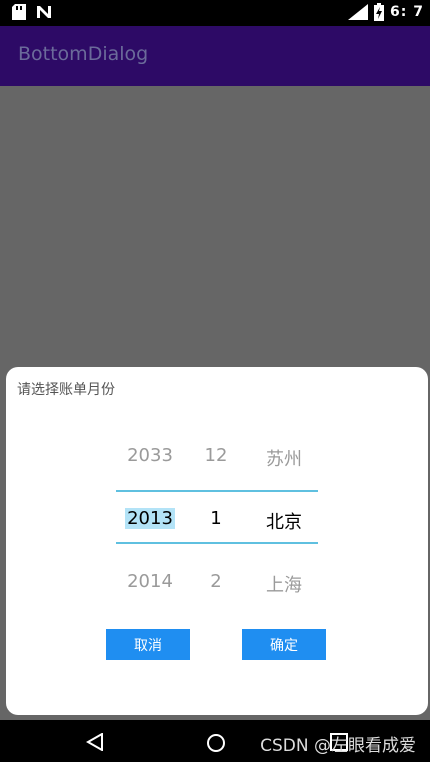  Describe the element at coordinates (284, 644) in the screenshot. I see `confirm-button: 确定` at that location.